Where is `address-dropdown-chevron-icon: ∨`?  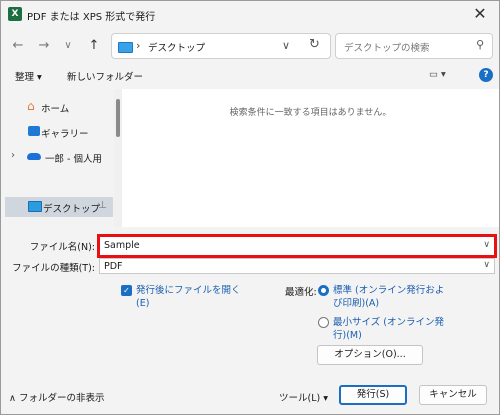
address-dropdown-chevron-icon: ∨ is located at coordinates (286, 45).